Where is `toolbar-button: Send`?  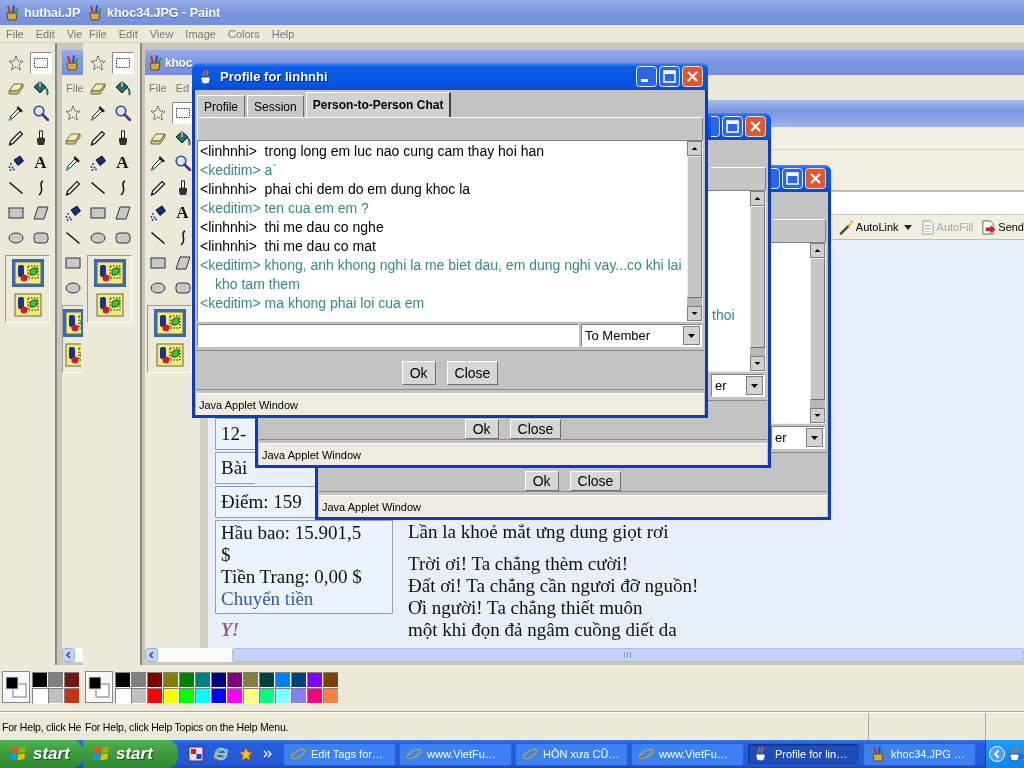
toolbar-button: Send is located at coordinates (1002, 227).